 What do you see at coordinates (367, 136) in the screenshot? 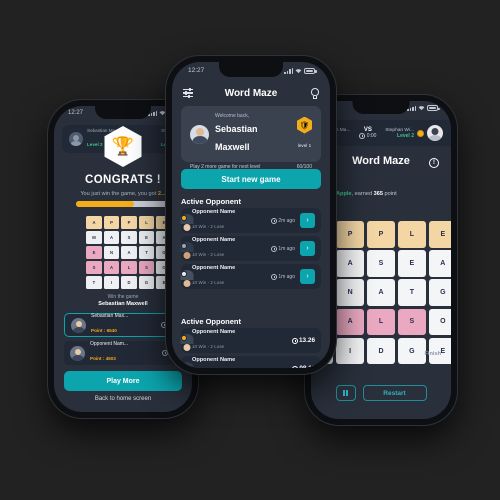
I see `match-timer: 0:00` at bounding box center [367, 136].